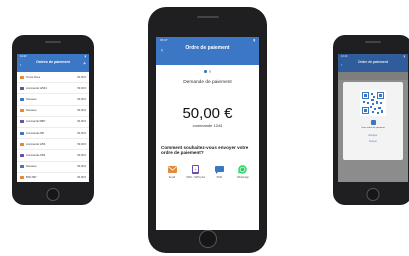 Image resolution: width=409 pixels, height=256 pixels. Describe the element at coordinates (207, 113) in the screenshot. I see `amount-display: 50,00 €` at that location.